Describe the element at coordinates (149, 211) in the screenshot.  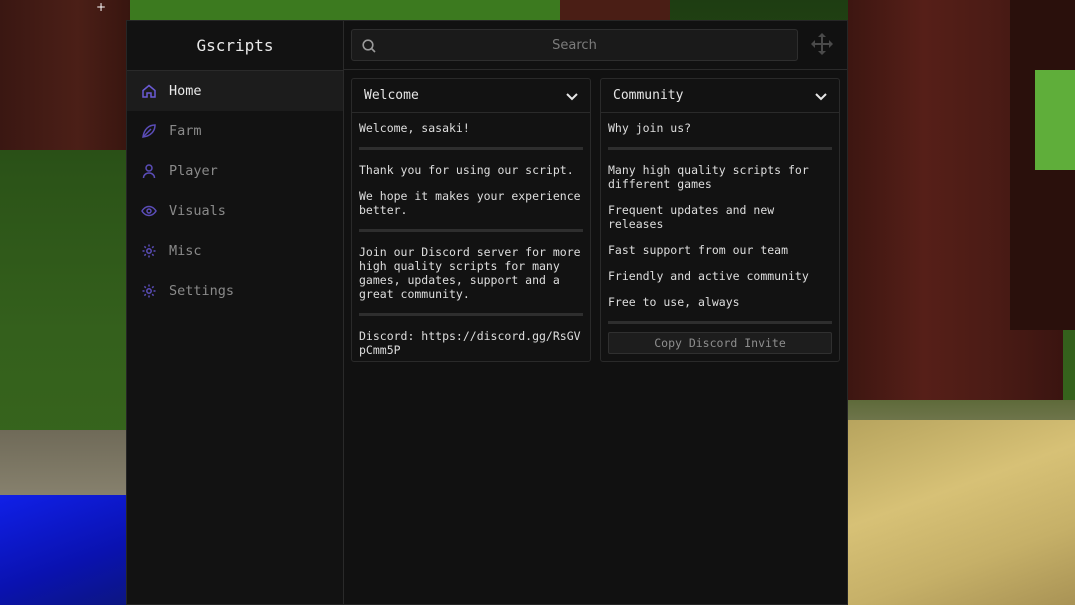
I see `eye-icon` at that location.